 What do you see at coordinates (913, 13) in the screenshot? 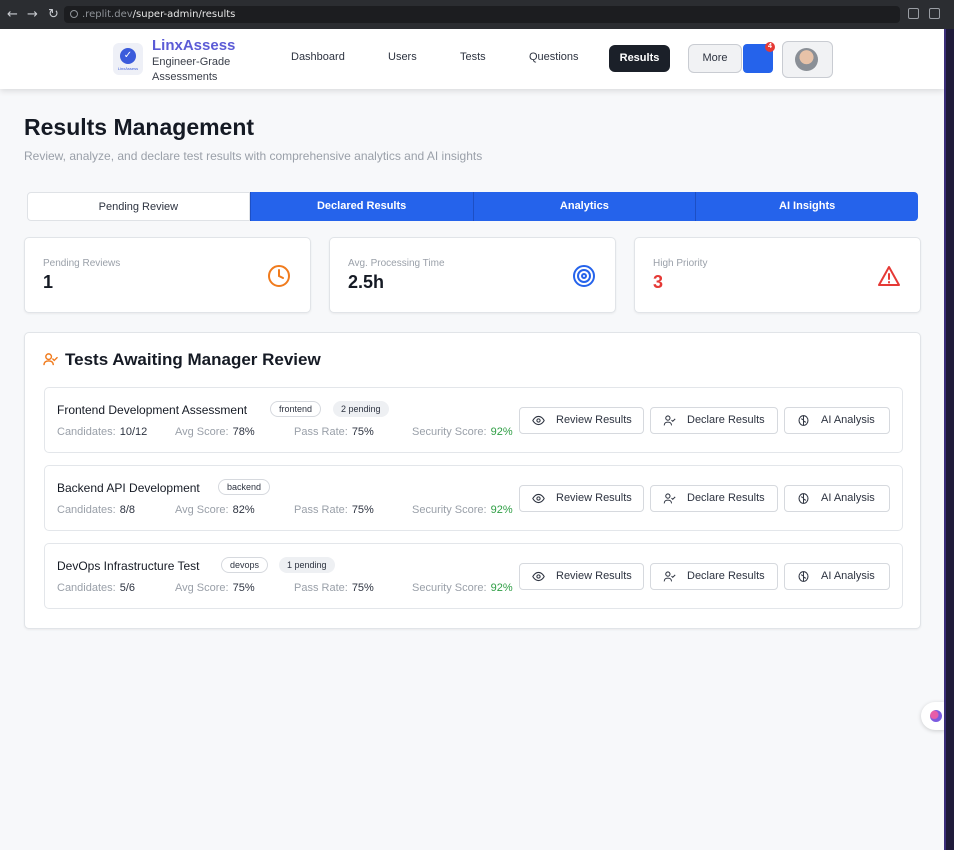
I see `devices-icon` at bounding box center [913, 13].